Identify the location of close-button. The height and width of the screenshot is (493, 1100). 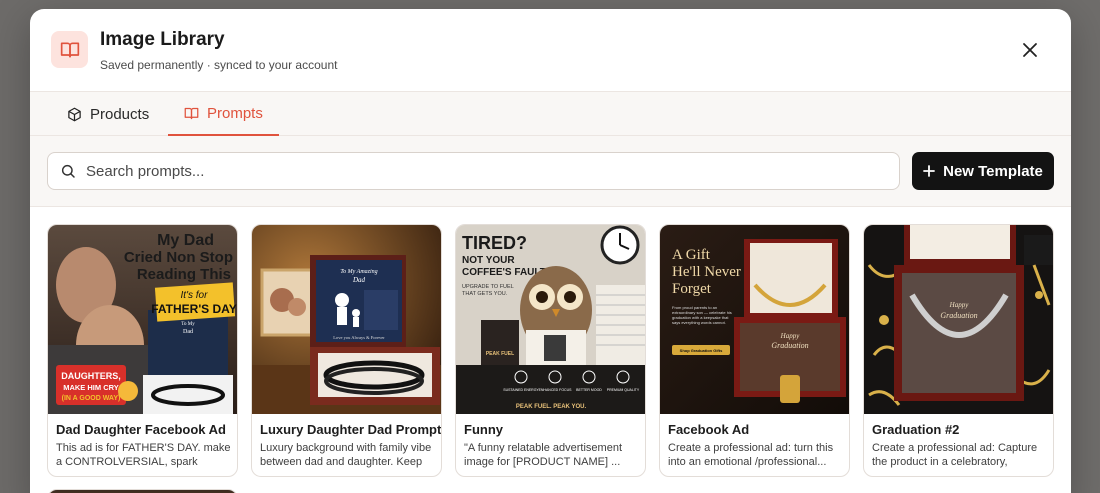
(1030, 50).